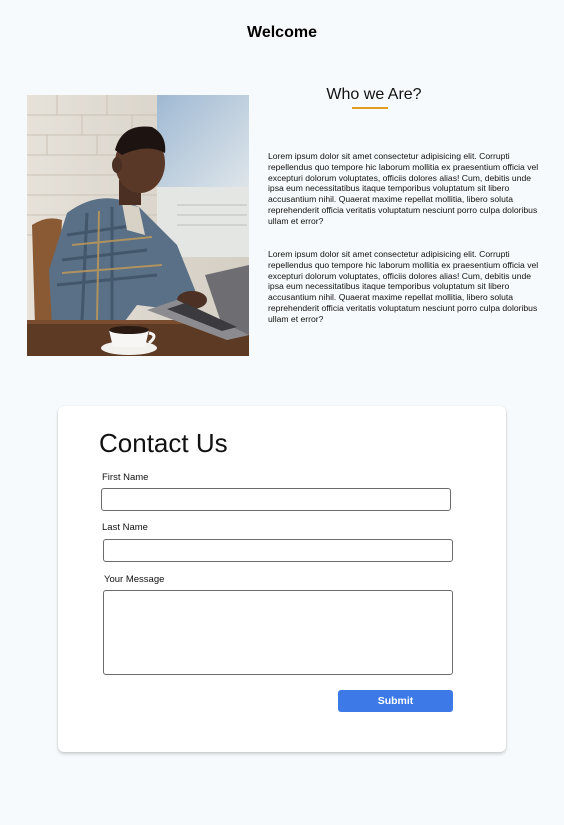 Image resolution: width=564 pixels, height=825 pixels. I want to click on last-name-label: Last Name, so click(125, 527).